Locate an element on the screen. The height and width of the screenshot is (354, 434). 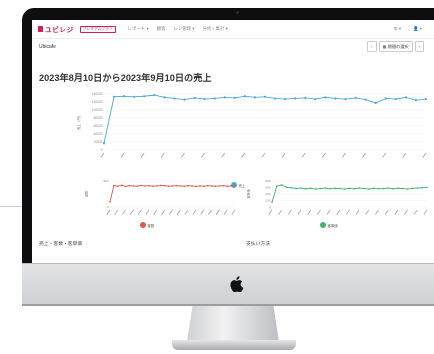
period-select-button: ▦ 期間の選択 is located at coordinates (395, 46).